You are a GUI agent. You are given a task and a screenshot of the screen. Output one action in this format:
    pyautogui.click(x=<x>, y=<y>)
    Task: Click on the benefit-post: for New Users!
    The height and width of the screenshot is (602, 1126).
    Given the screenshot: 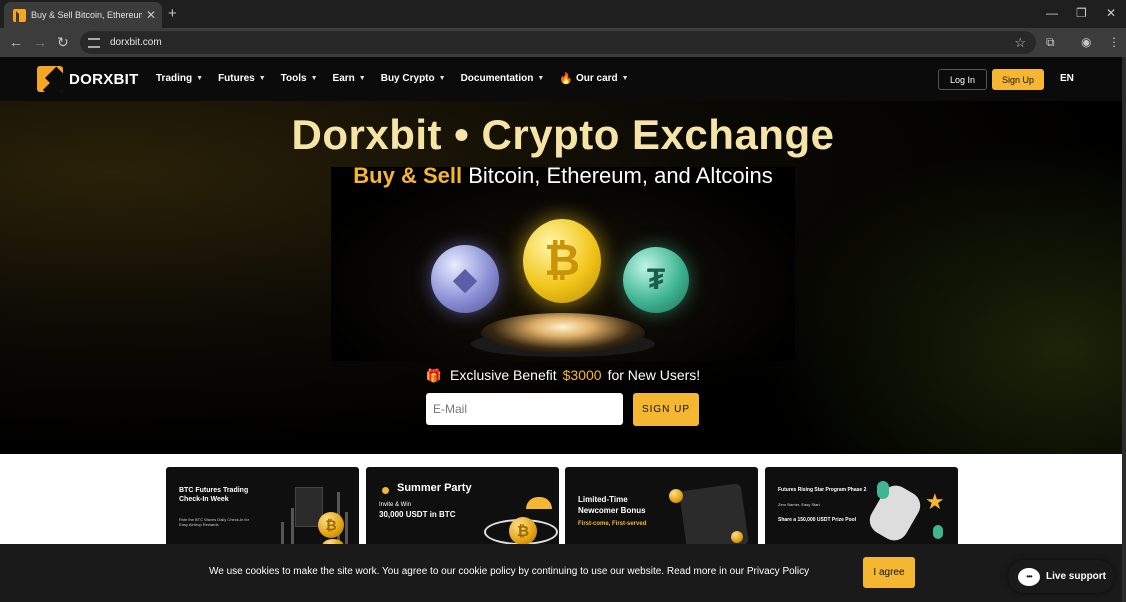 What is the action you would take?
    pyautogui.click(x=654, y=375)
    